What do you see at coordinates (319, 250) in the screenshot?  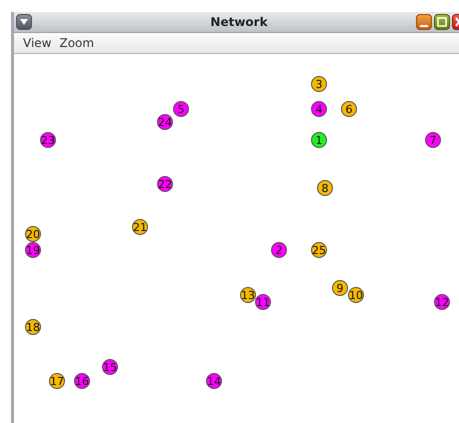 I see `graph-node: 25` at bounding box center [319, 250].